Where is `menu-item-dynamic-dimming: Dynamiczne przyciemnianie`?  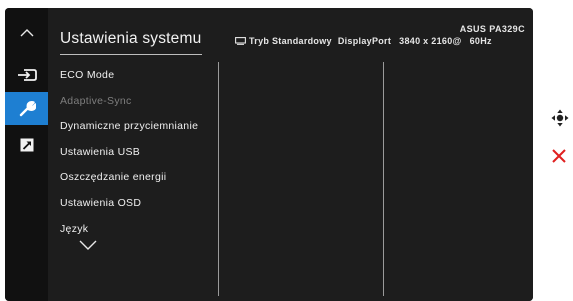
menu-item-dynamic-dimming: Dynamiczne przyciemnianie is located at coordinates (129, 128).